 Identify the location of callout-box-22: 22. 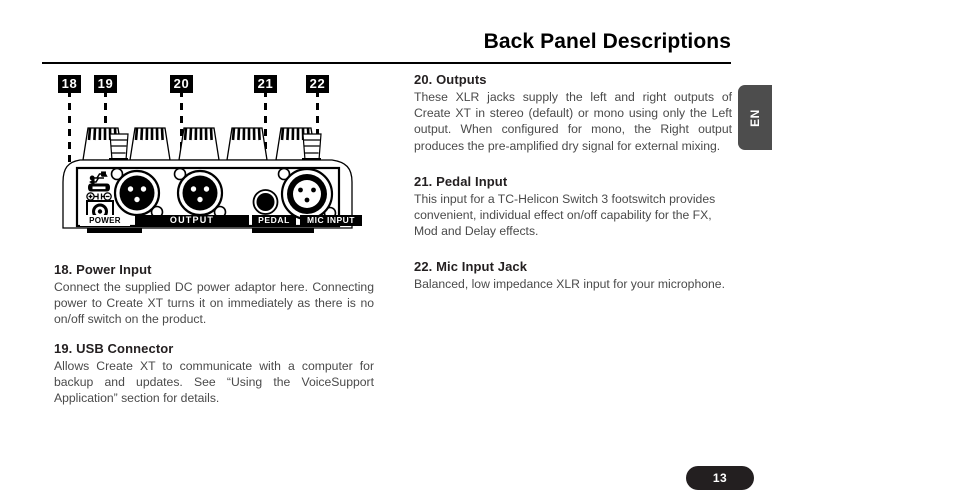
(317, 84).